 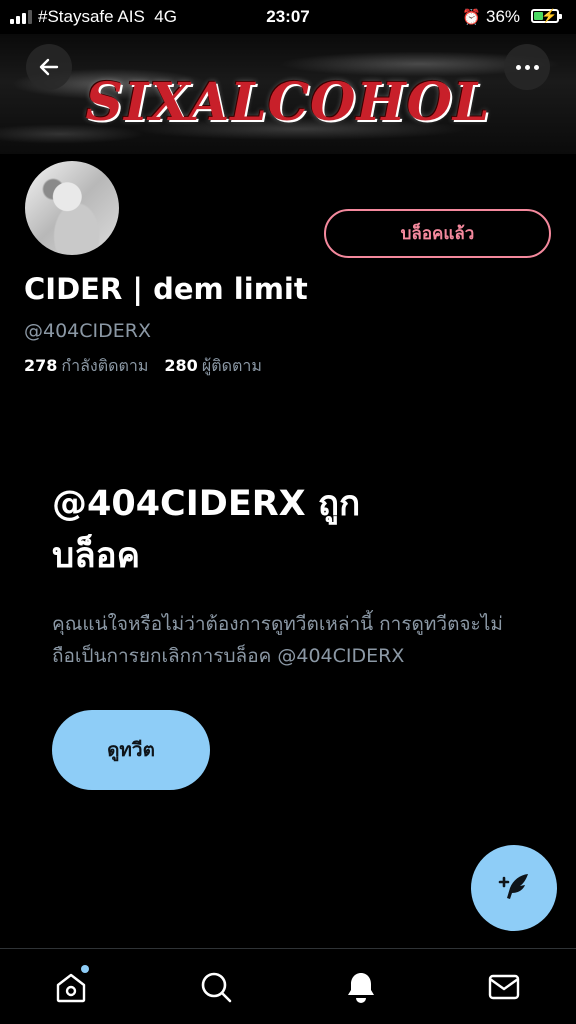 What do you see at coordinates (503, 16) in the screenshot?
I see `battery-percent: 36%` at bounding box center [503, 16].